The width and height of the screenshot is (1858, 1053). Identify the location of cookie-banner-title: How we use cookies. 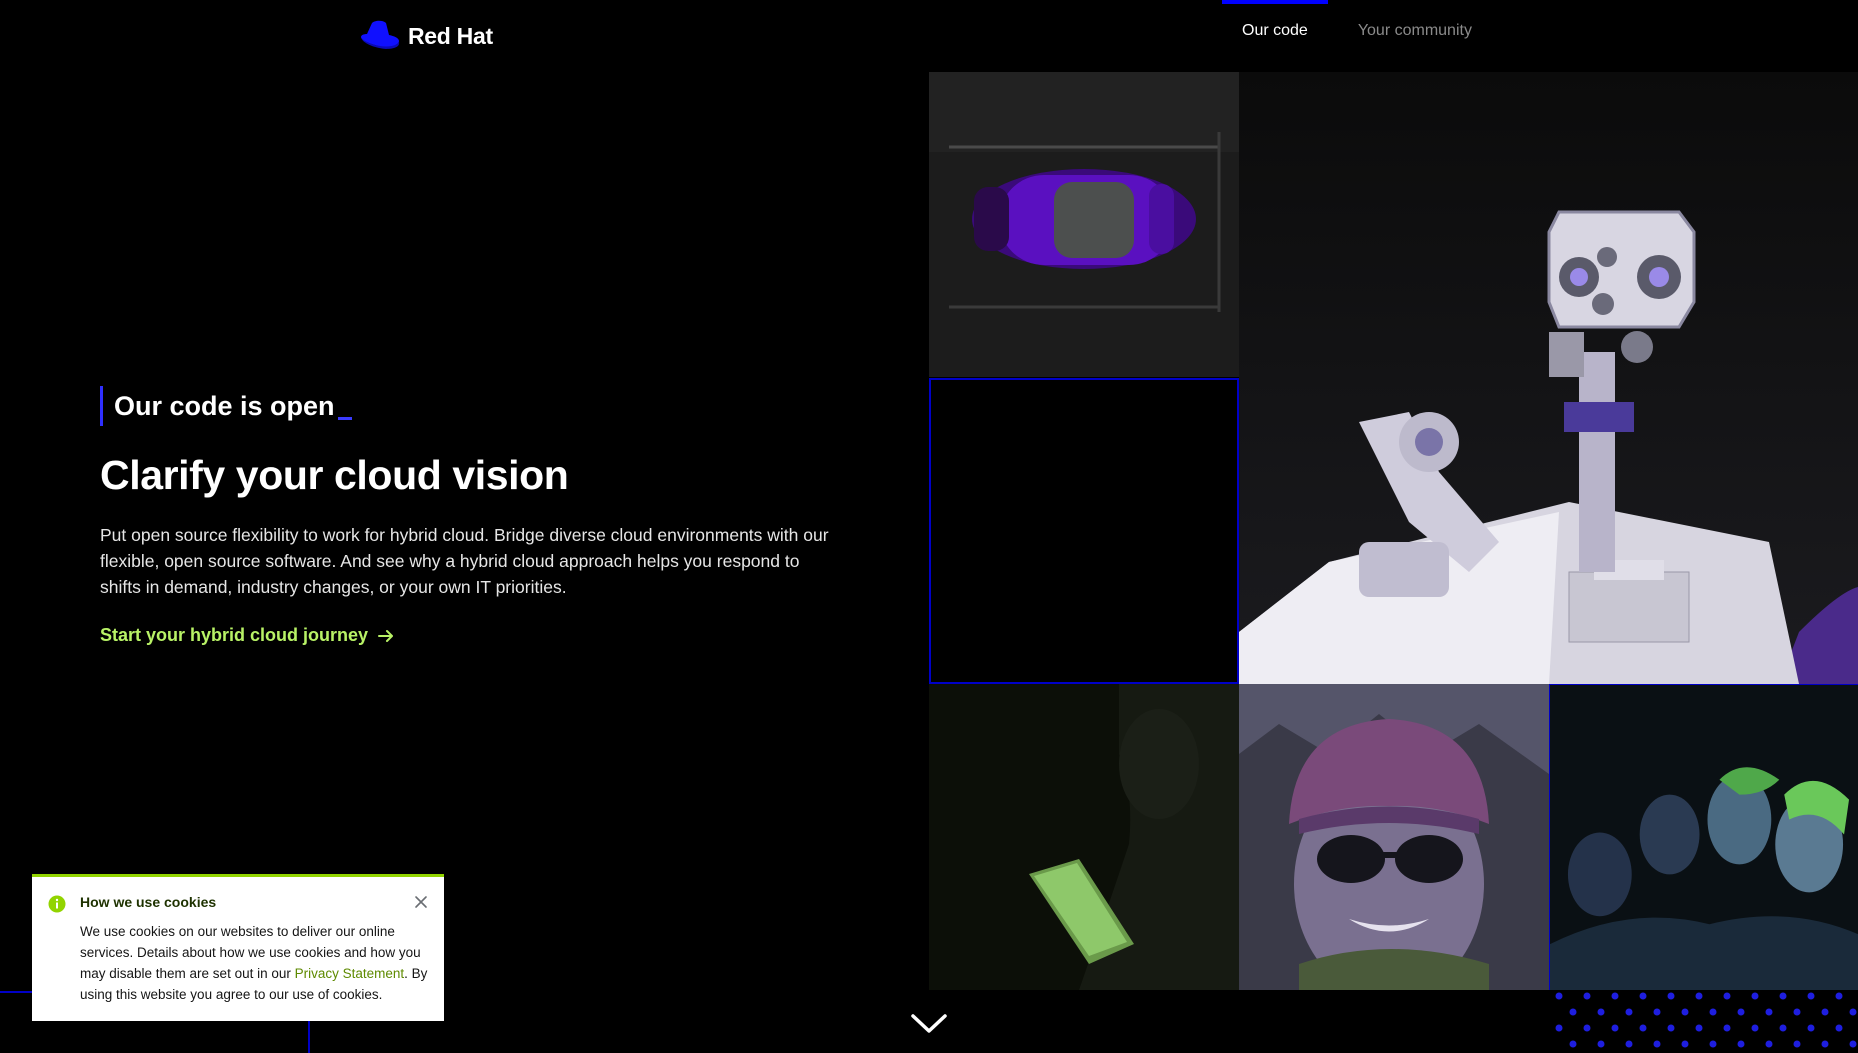
(148, 902).